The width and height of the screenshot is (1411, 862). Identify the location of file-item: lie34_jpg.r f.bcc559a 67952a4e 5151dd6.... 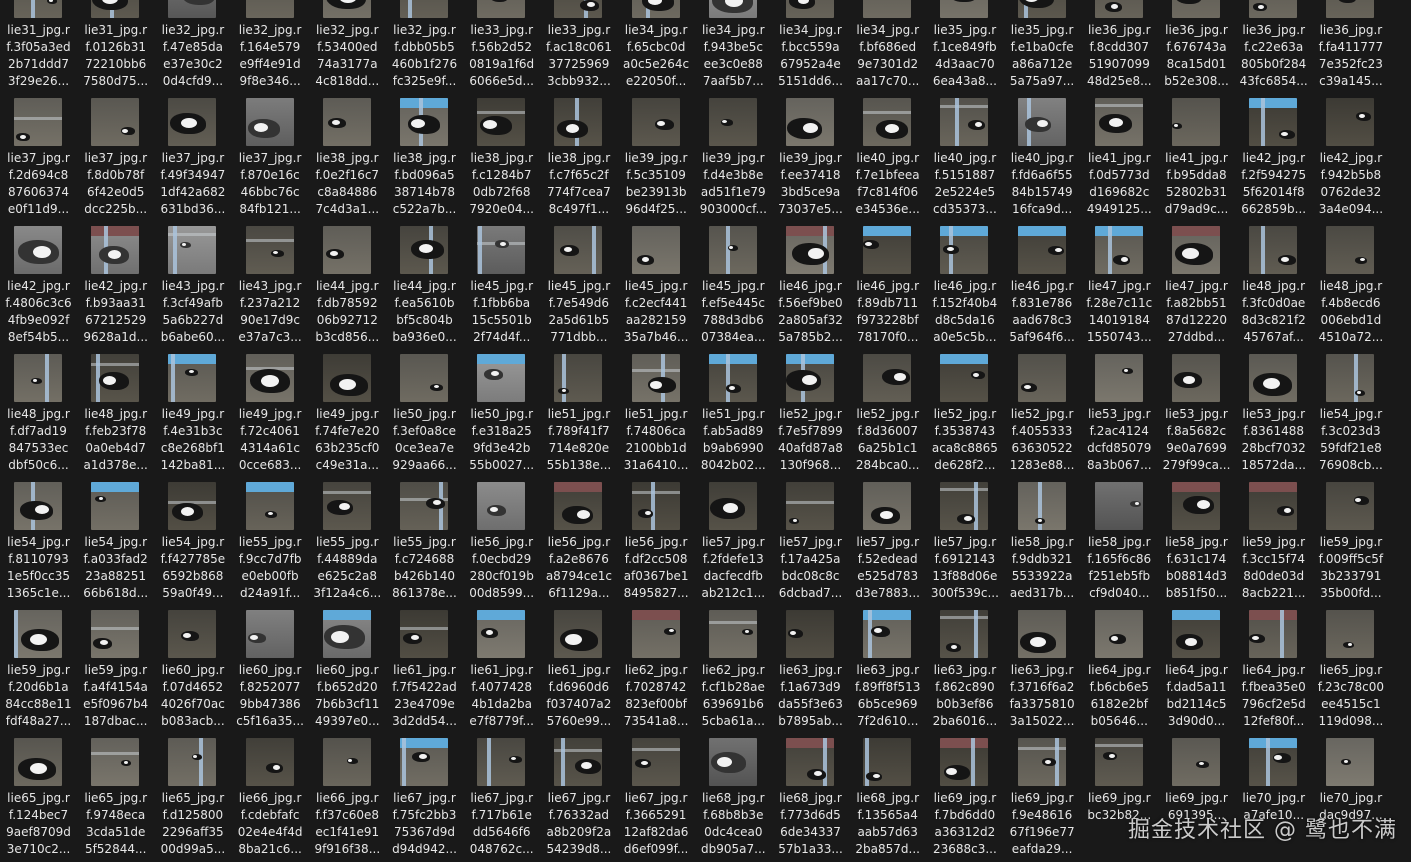
(810, 45).